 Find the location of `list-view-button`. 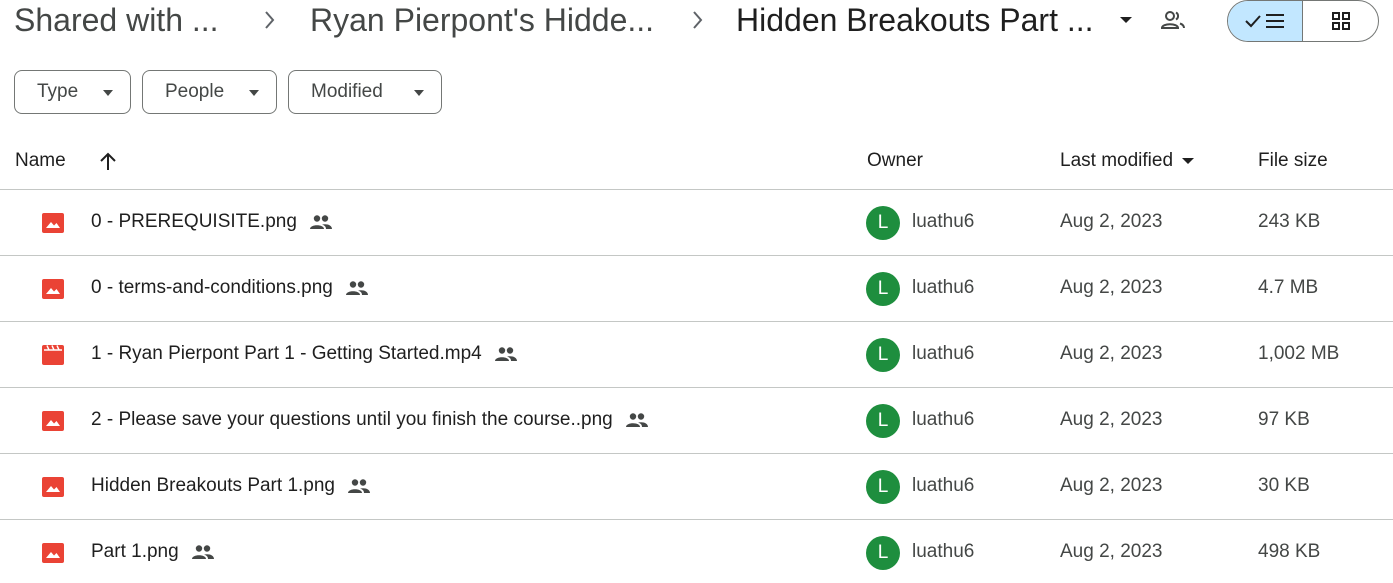

list-view-button is located at coordinates (1265, 21).